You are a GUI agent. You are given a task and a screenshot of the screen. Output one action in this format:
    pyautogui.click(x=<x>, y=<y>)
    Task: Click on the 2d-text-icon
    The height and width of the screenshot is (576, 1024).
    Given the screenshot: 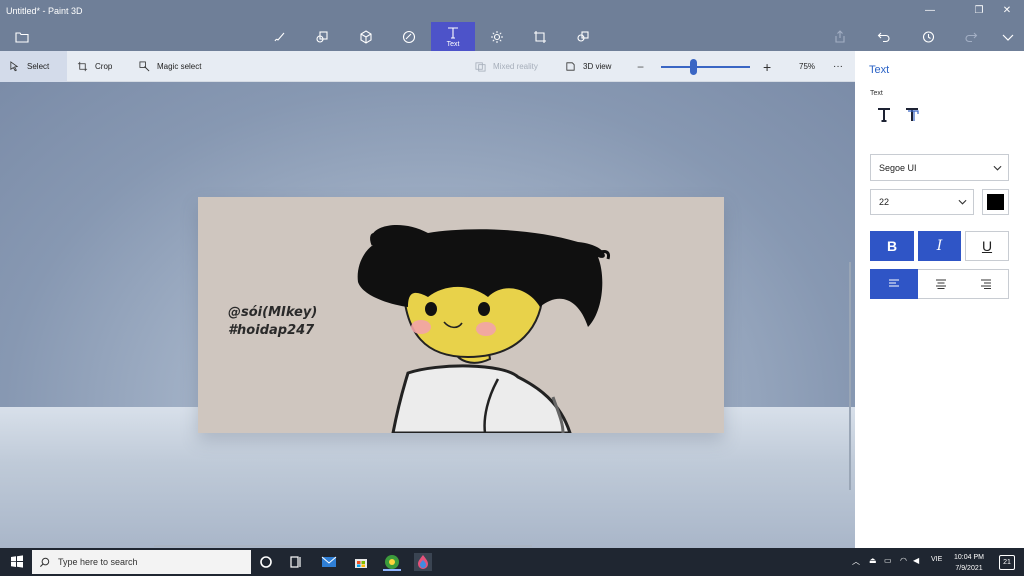 What is the action you would take?
    pyautogui.click(x=884, y=115)
    